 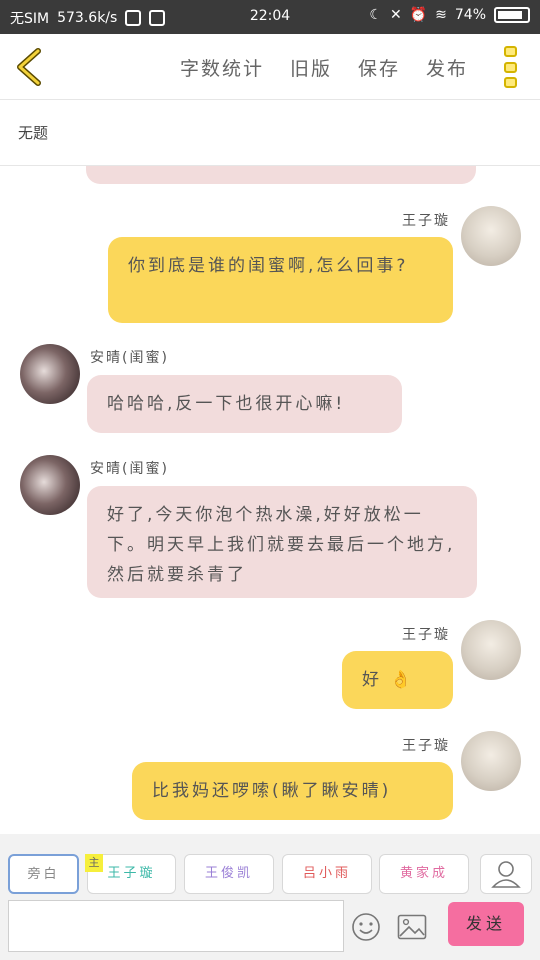 I want to click on main-role-tag: 主, so click(x=94, y=863).